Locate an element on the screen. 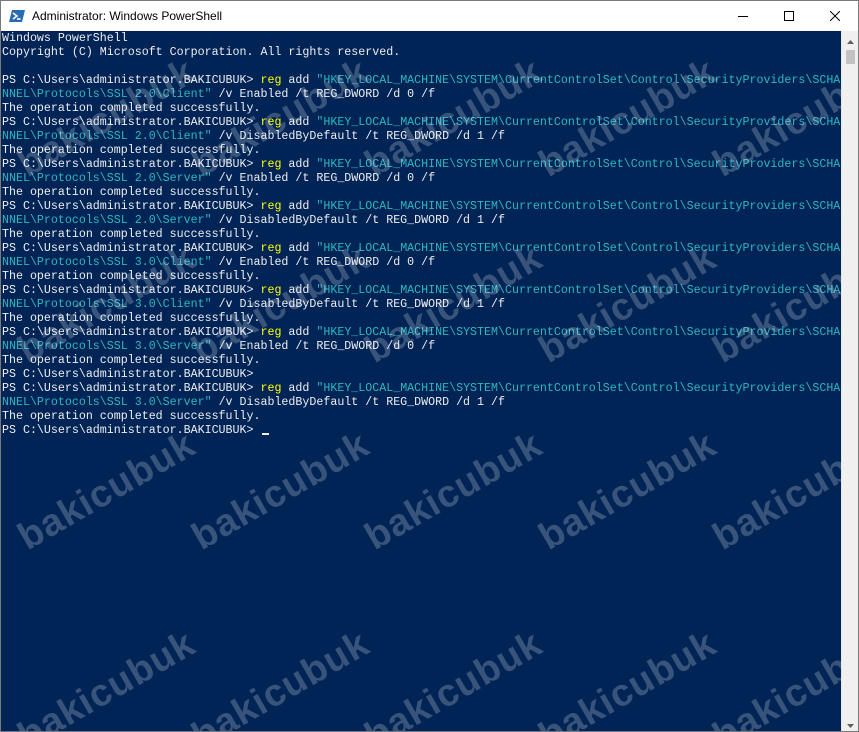 The width and height of the screenshot is (859, 732). maximize-button is located at coordinates (789, 16).